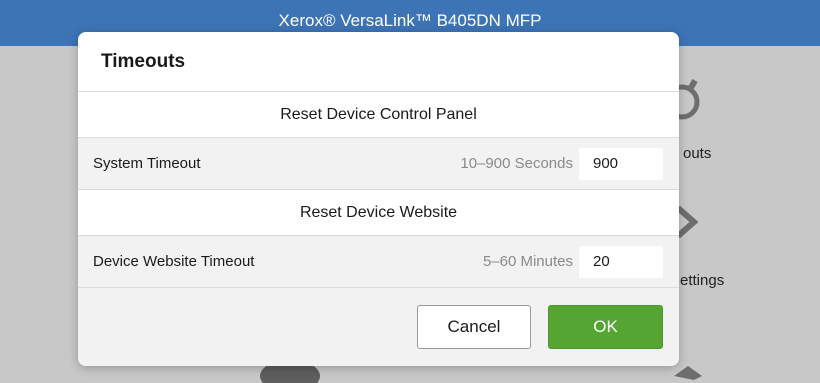  Describe the element at coordinates (621, 261) in the screenshot. I see `website-timeout-input` at that location.